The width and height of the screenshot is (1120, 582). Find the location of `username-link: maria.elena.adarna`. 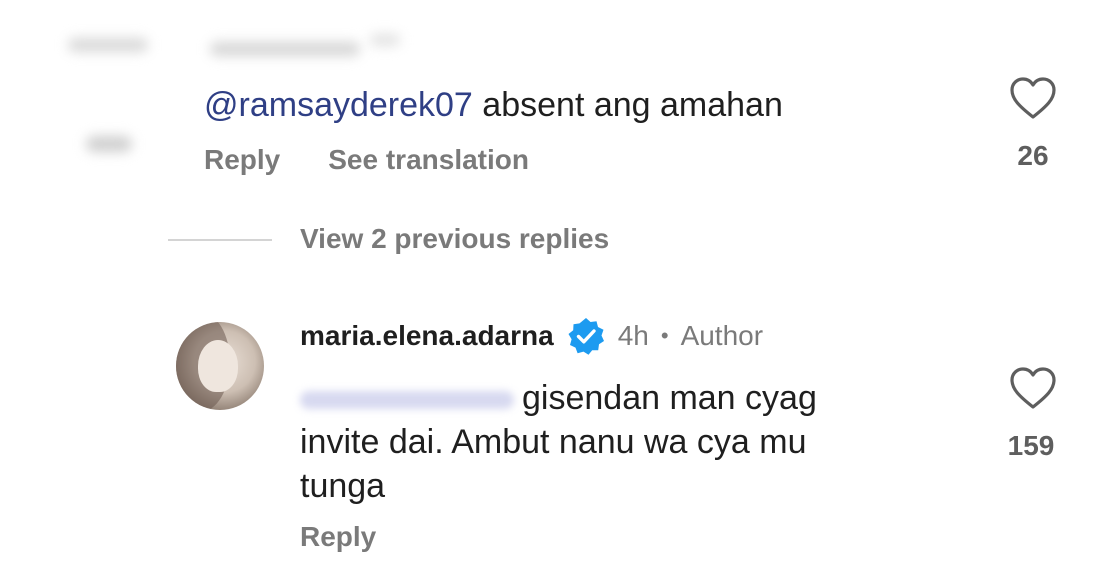

username-link: maria.elena.adarna is located at coordinates (427, 336).